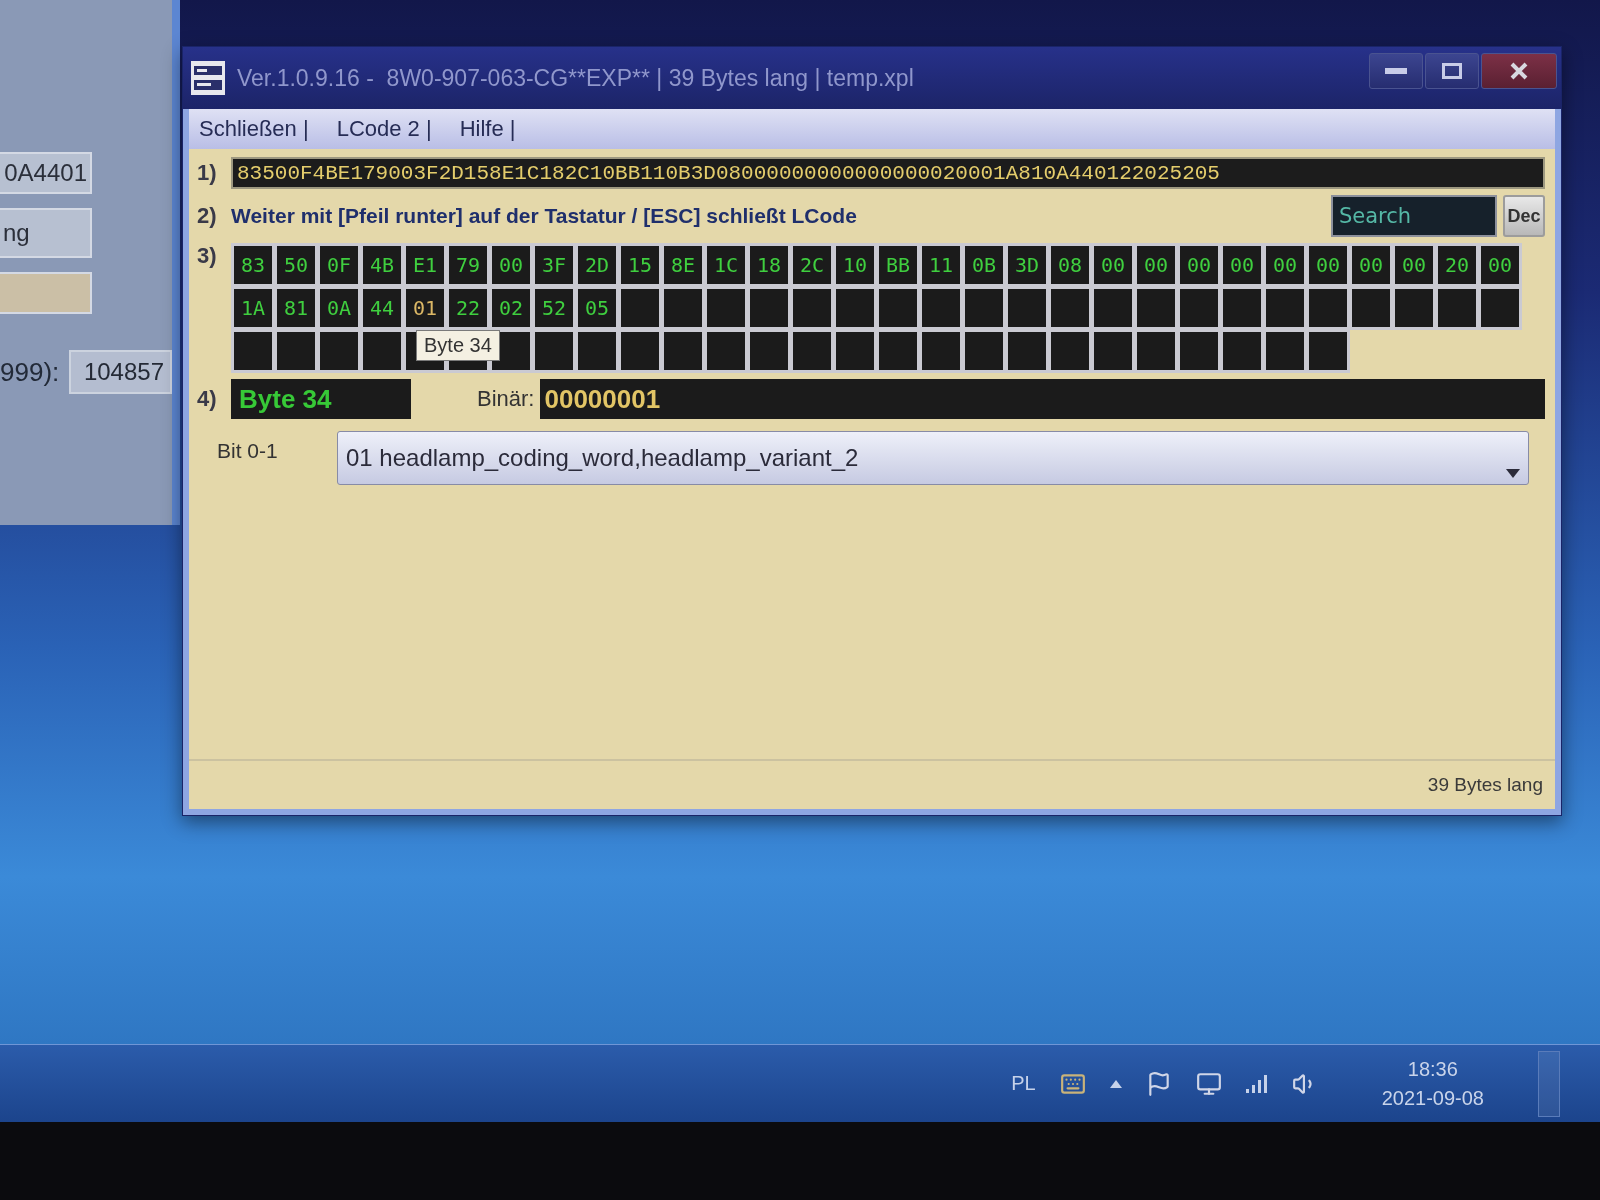 The height and width of the screenshot is (1200, 1600). I want to click on close-button, so click(1519, 71).